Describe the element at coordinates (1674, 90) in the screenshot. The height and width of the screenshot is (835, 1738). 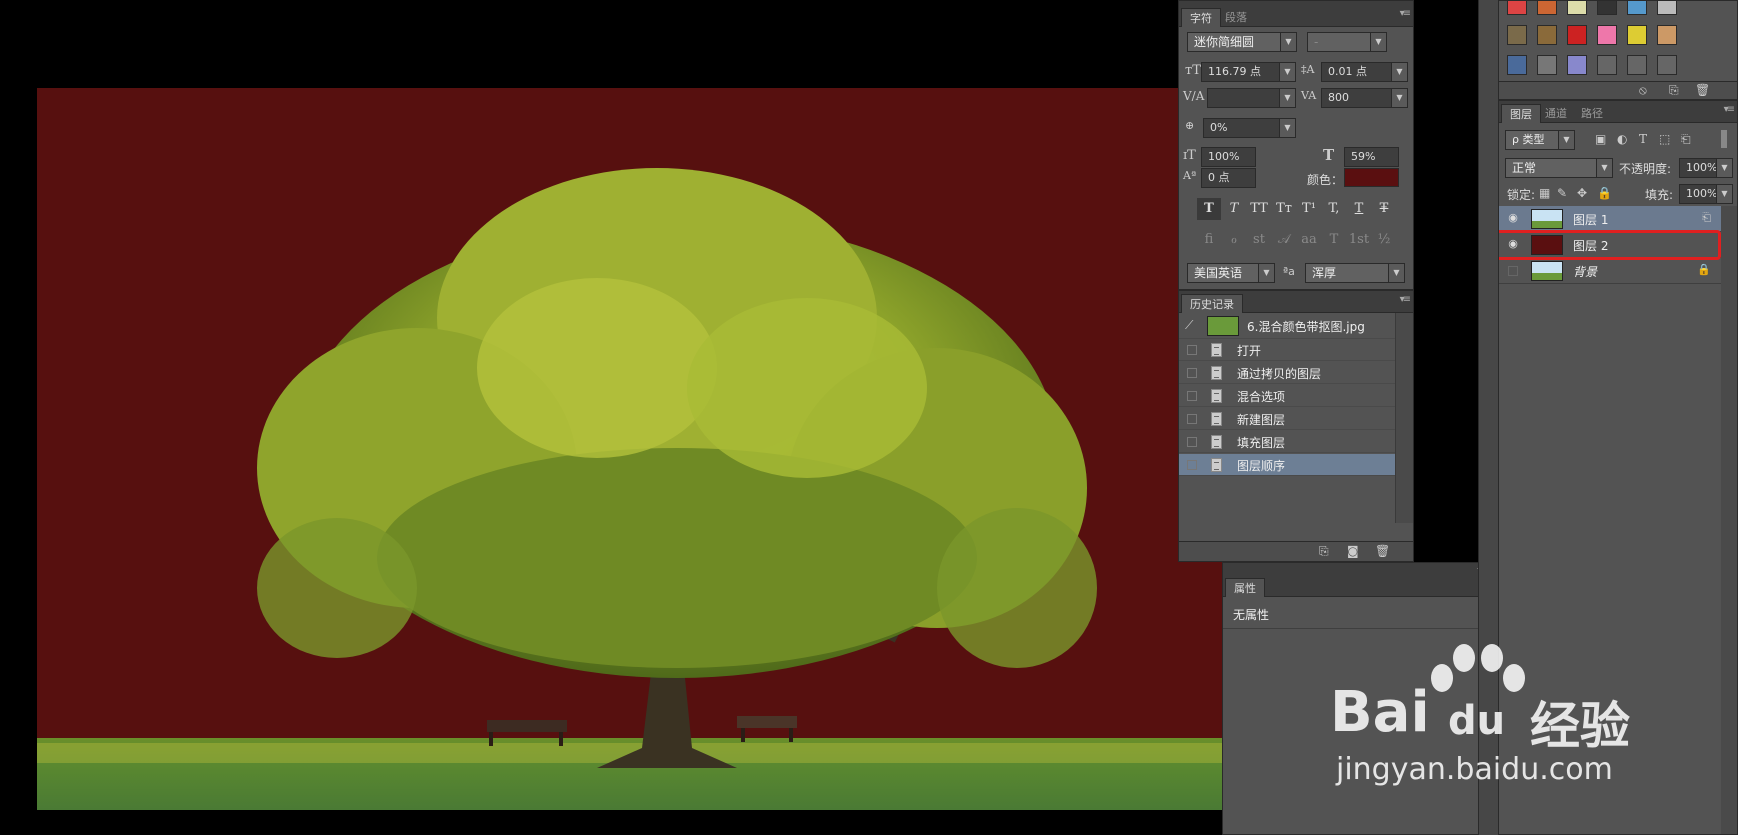
I see `new-style-icon: ⎘` at that location.